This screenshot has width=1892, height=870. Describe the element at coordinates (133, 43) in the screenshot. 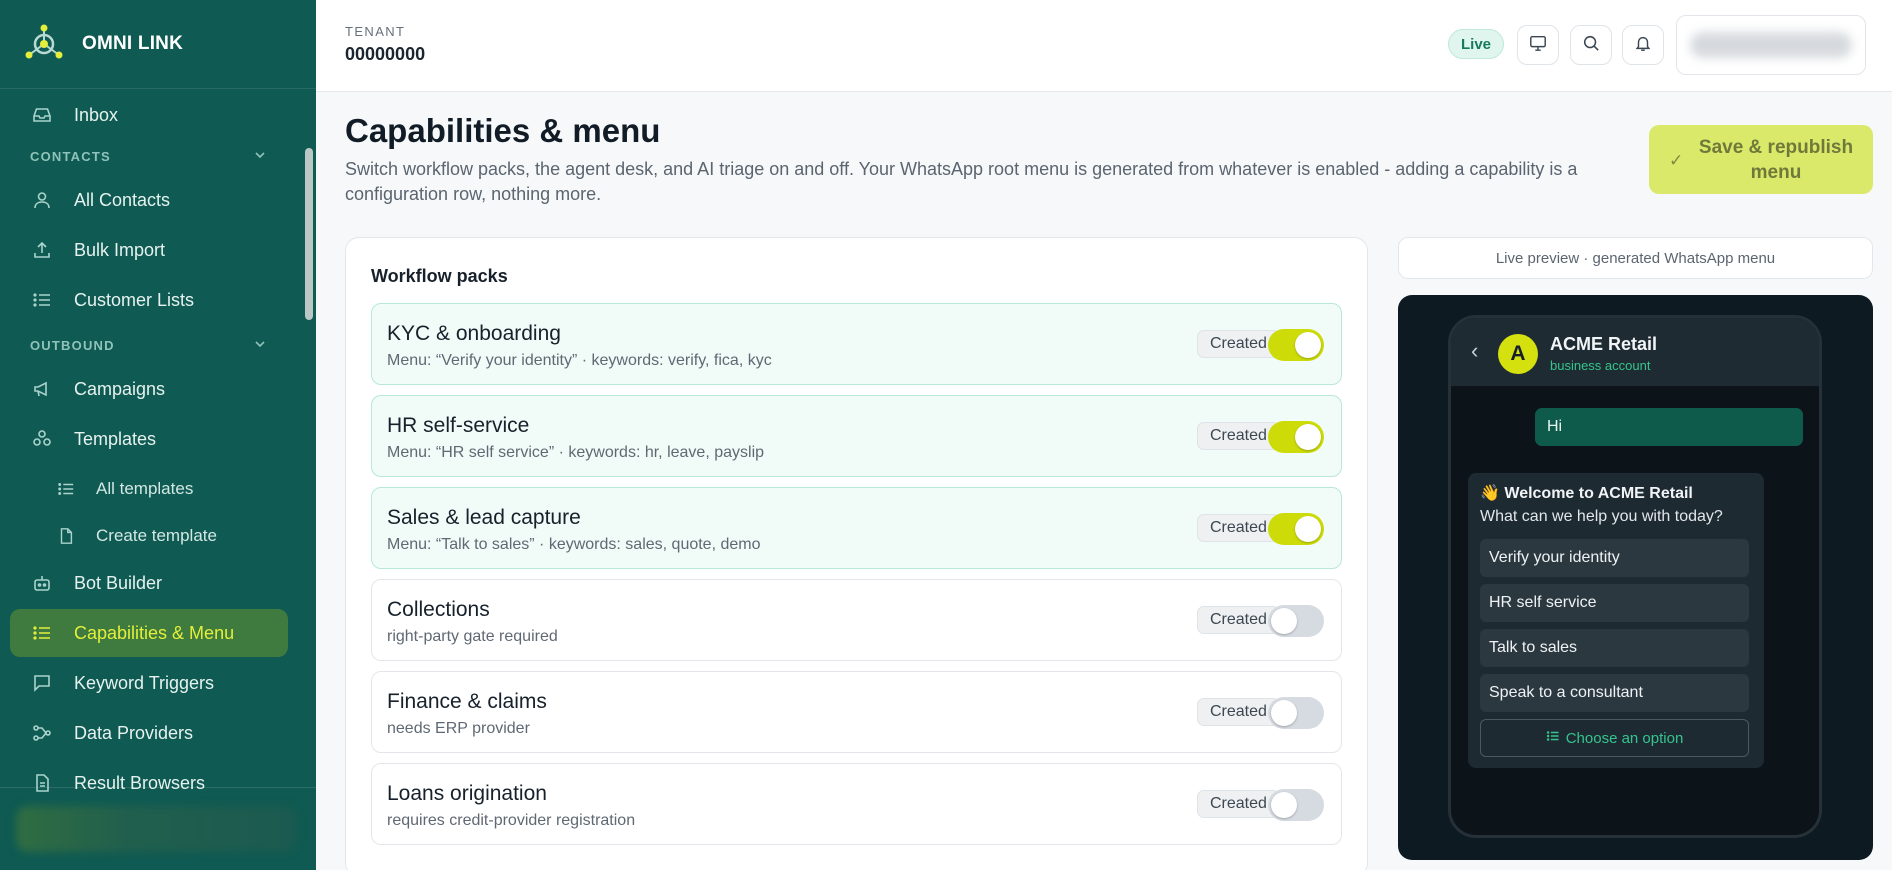

I see `brand-name: OMNI LINK` at that location.